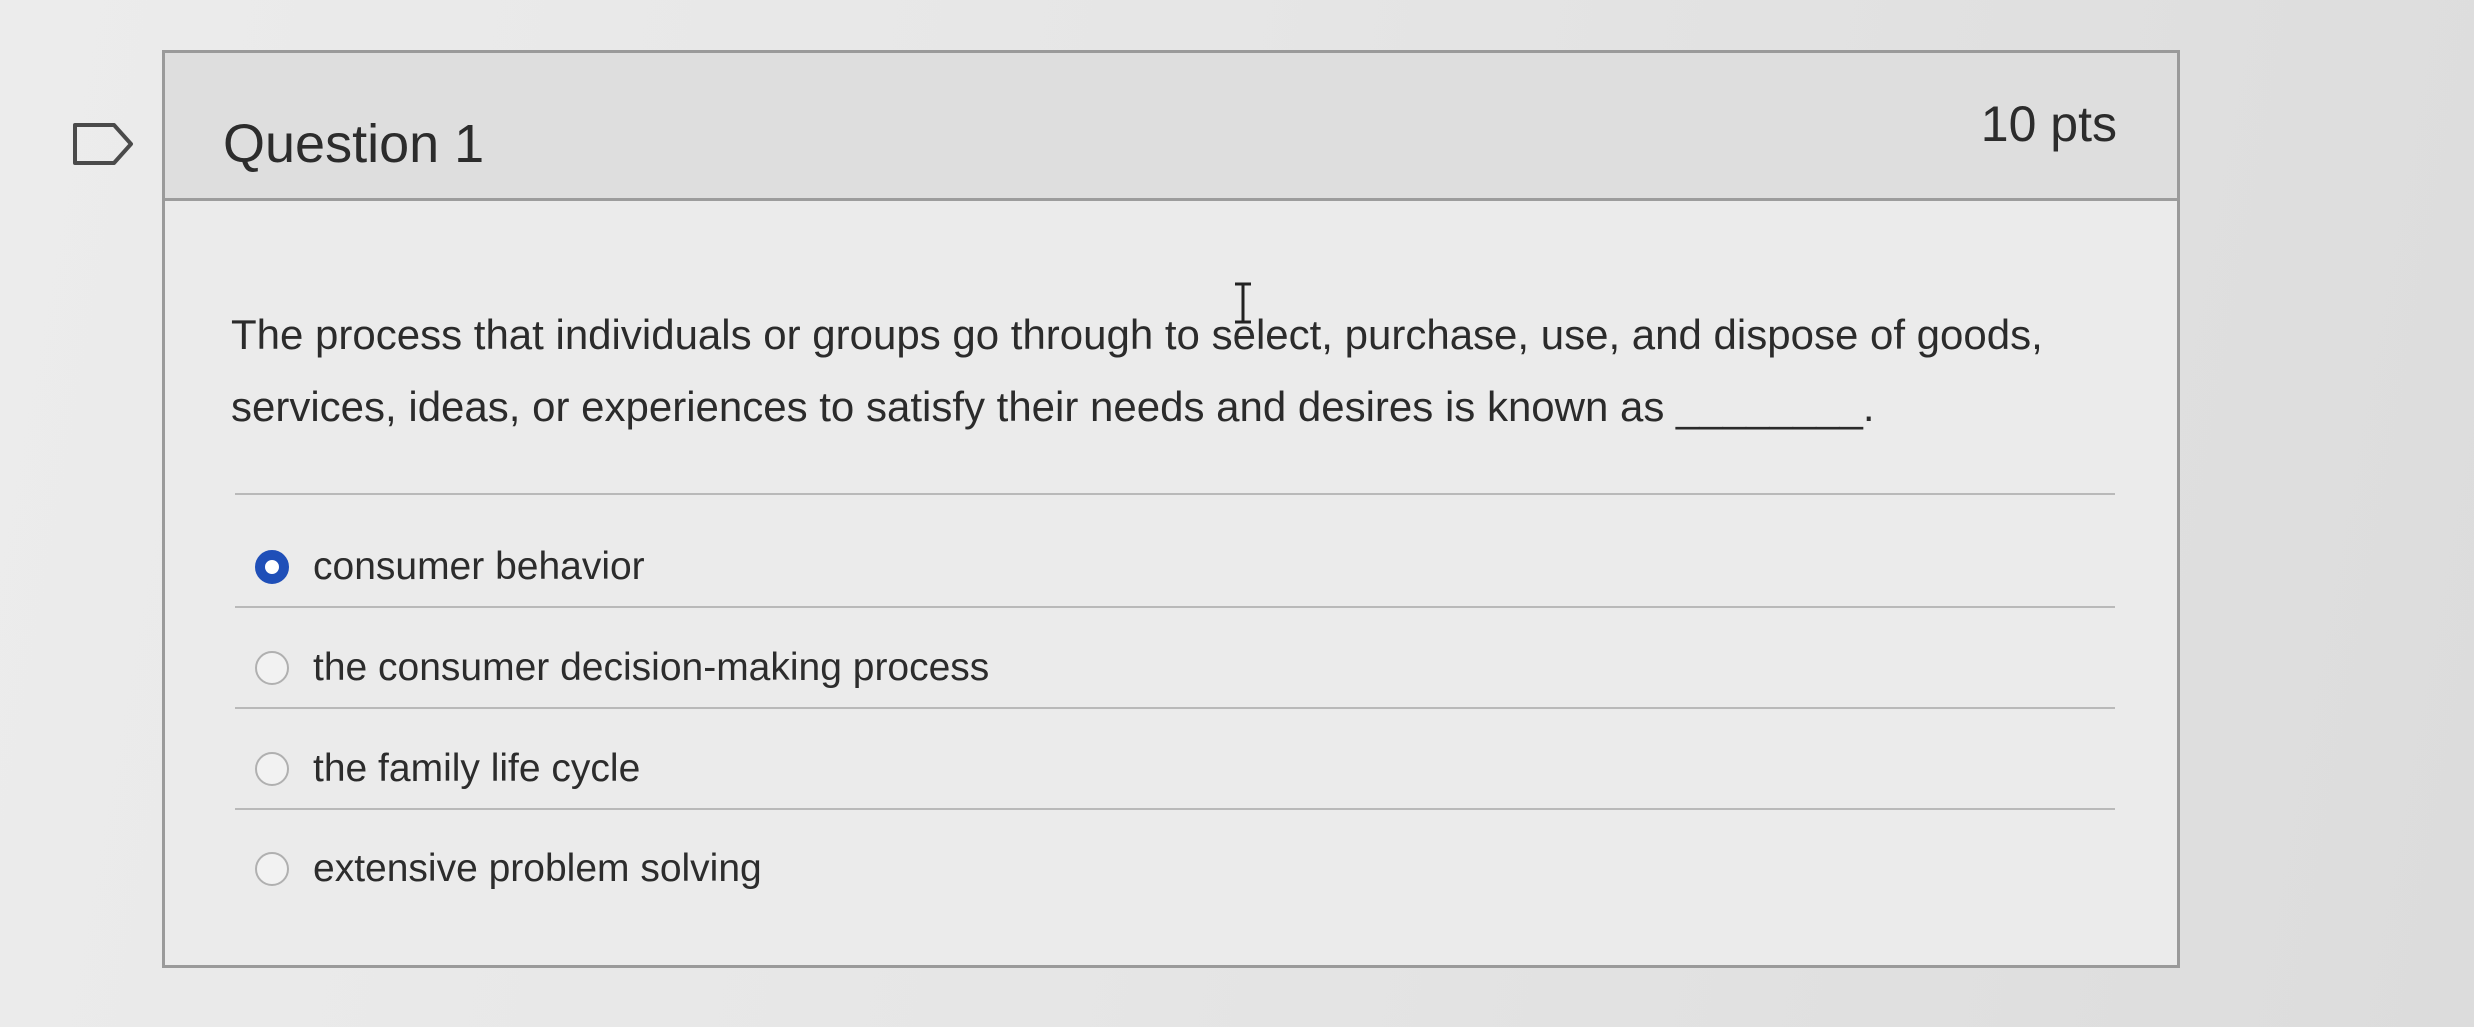  What do you see at coordinates (103, 144) in the screenshot?
I see `flag-question-icon` at bounding box center [103, 144].